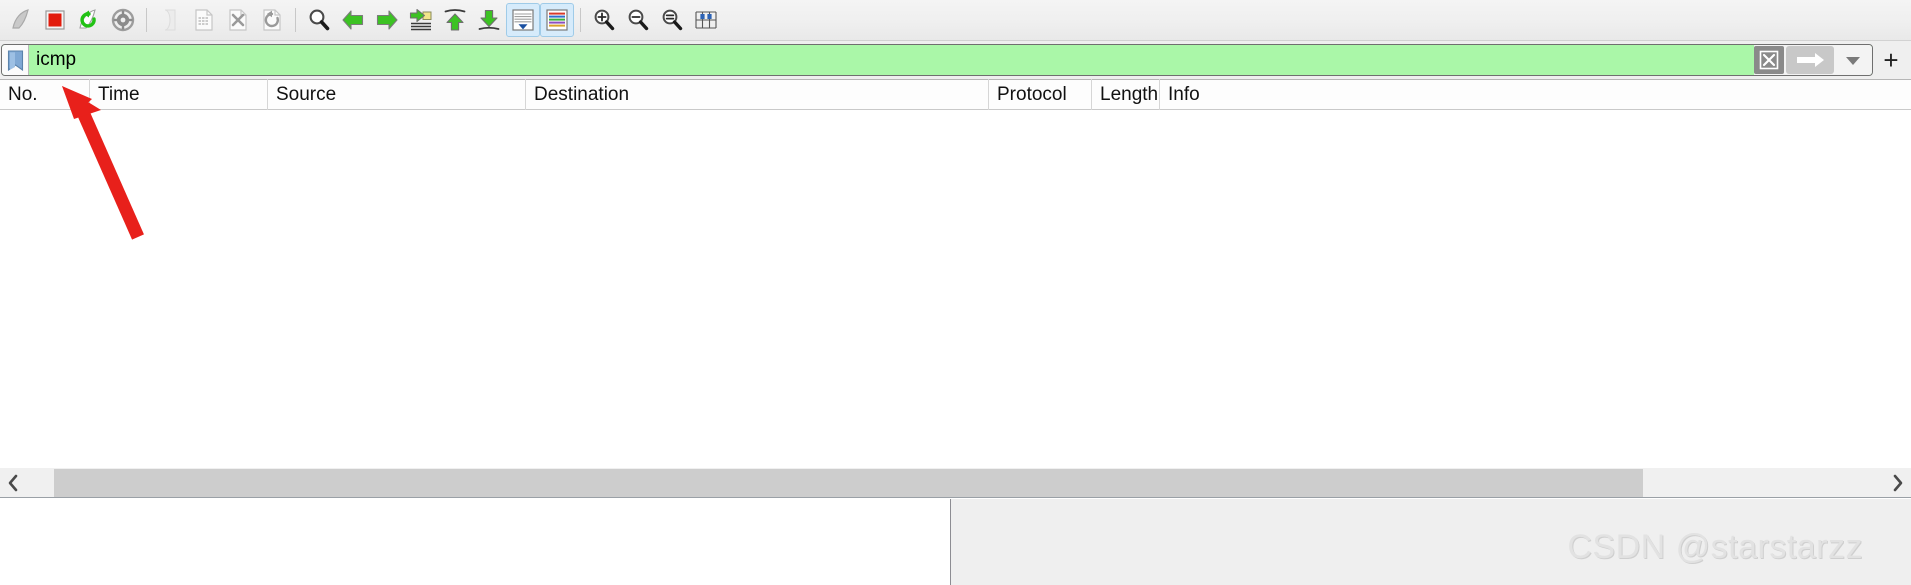 The image size is (1911, 585). I want to click on reload-file-icon, so click(272, 20).